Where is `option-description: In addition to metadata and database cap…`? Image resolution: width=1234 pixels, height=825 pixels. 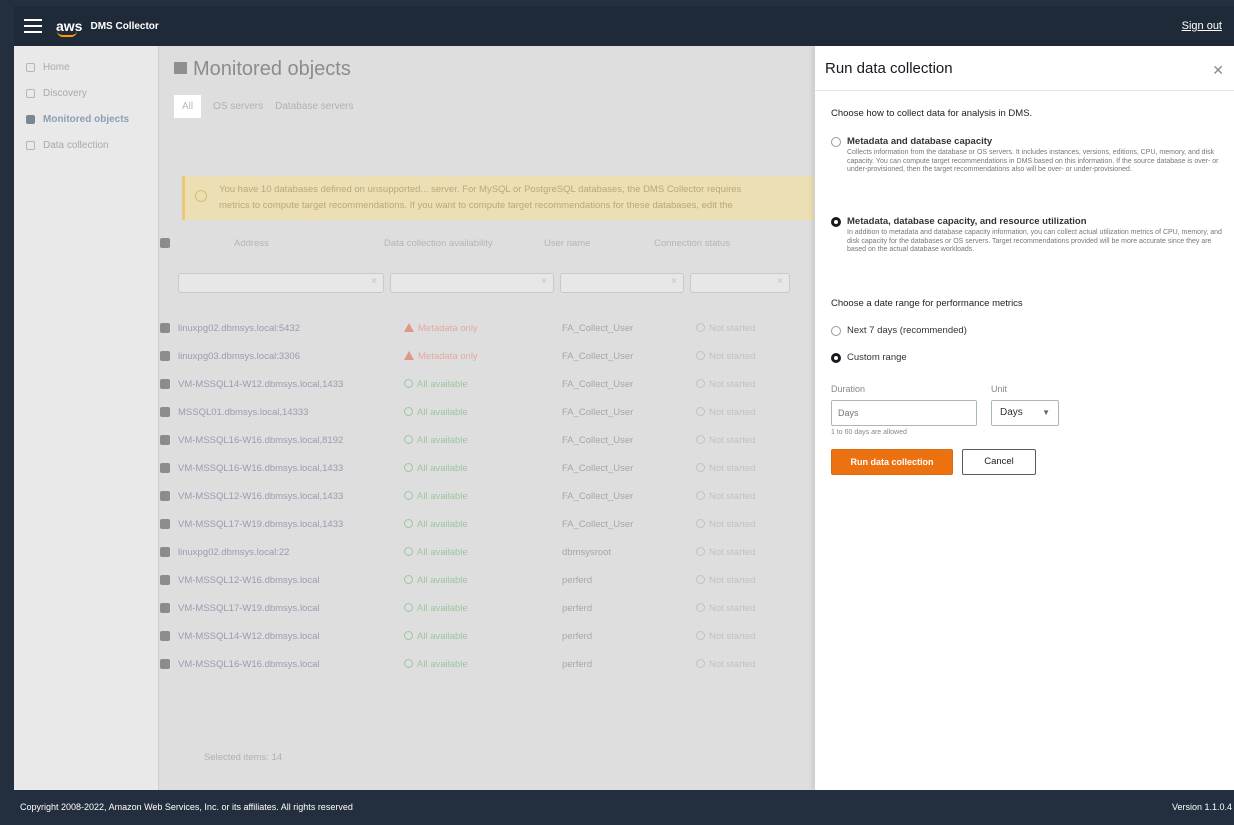 option-description: In addition to metadata and database cap… is located at coordinates (1034, 241).